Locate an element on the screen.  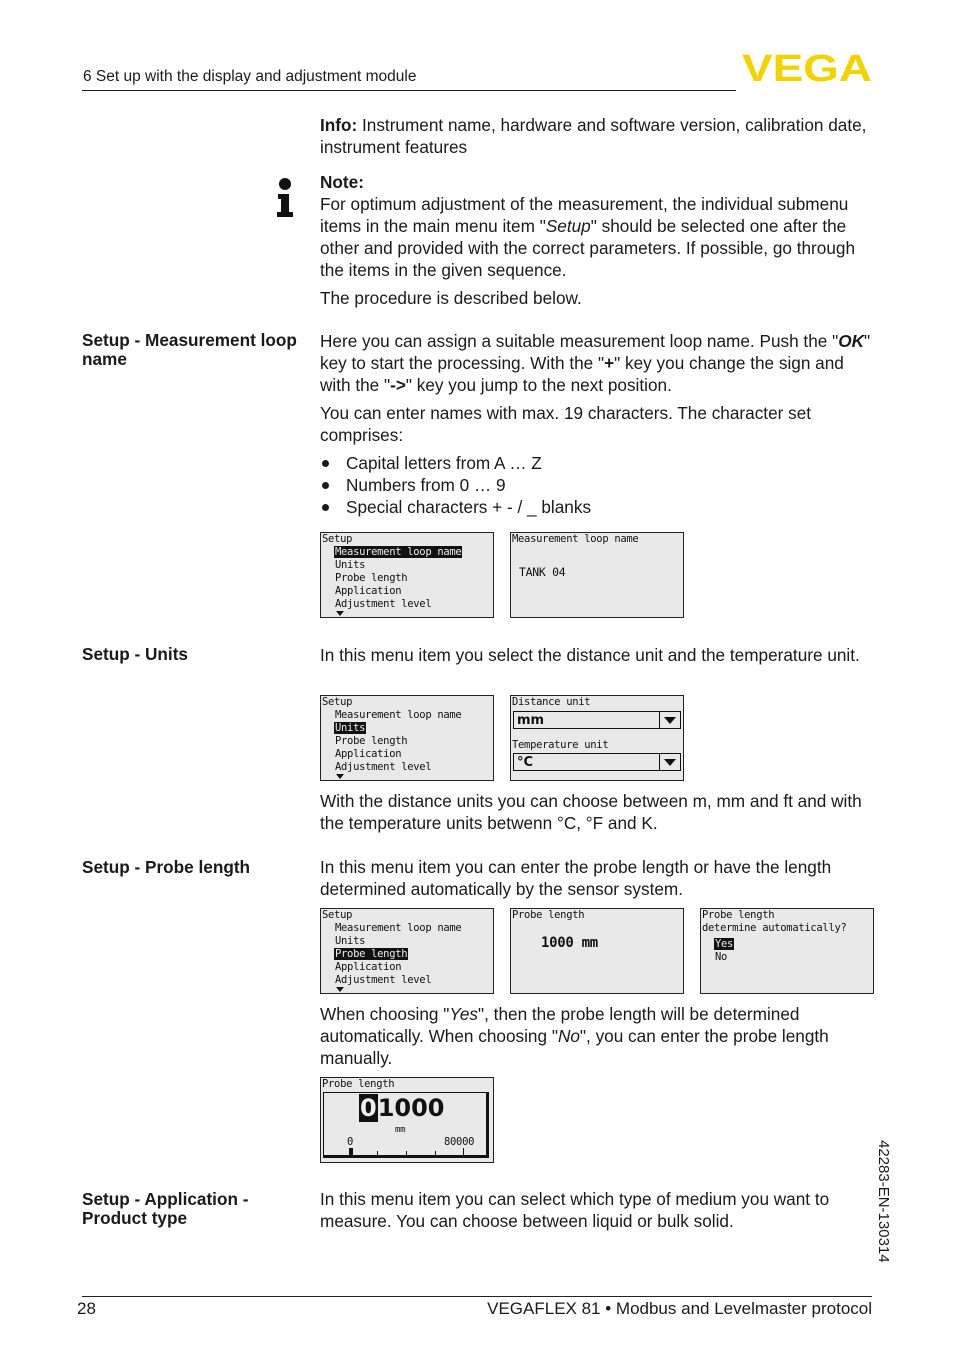
option-yes-selected: Yes is located at coordinates (724, 944).